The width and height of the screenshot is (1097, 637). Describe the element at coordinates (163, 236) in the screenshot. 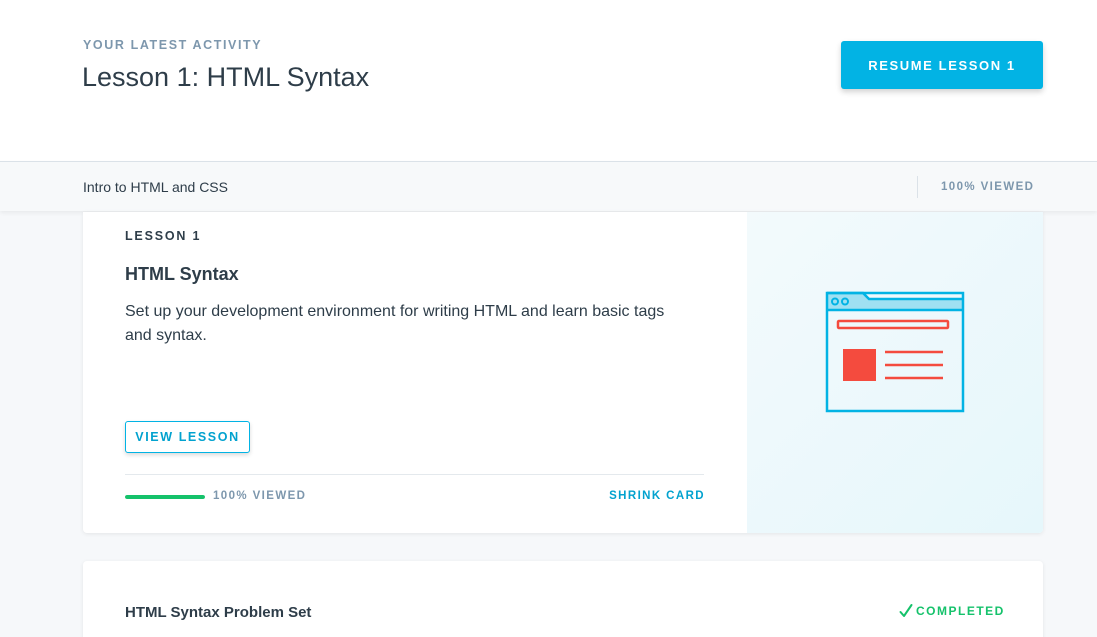

I see `lesson-number: LESSON 1` at that location.